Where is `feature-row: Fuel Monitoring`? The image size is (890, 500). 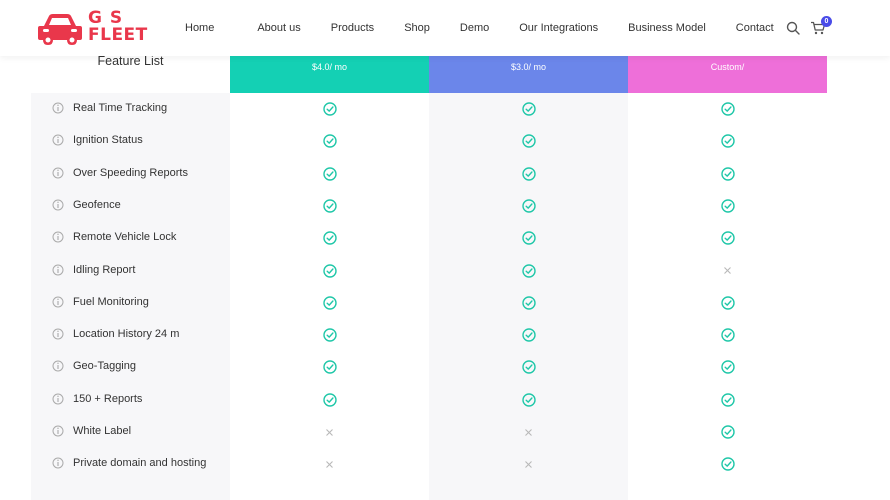
feature-row: Fuel Monitoring is located at coordinates (428, 303).